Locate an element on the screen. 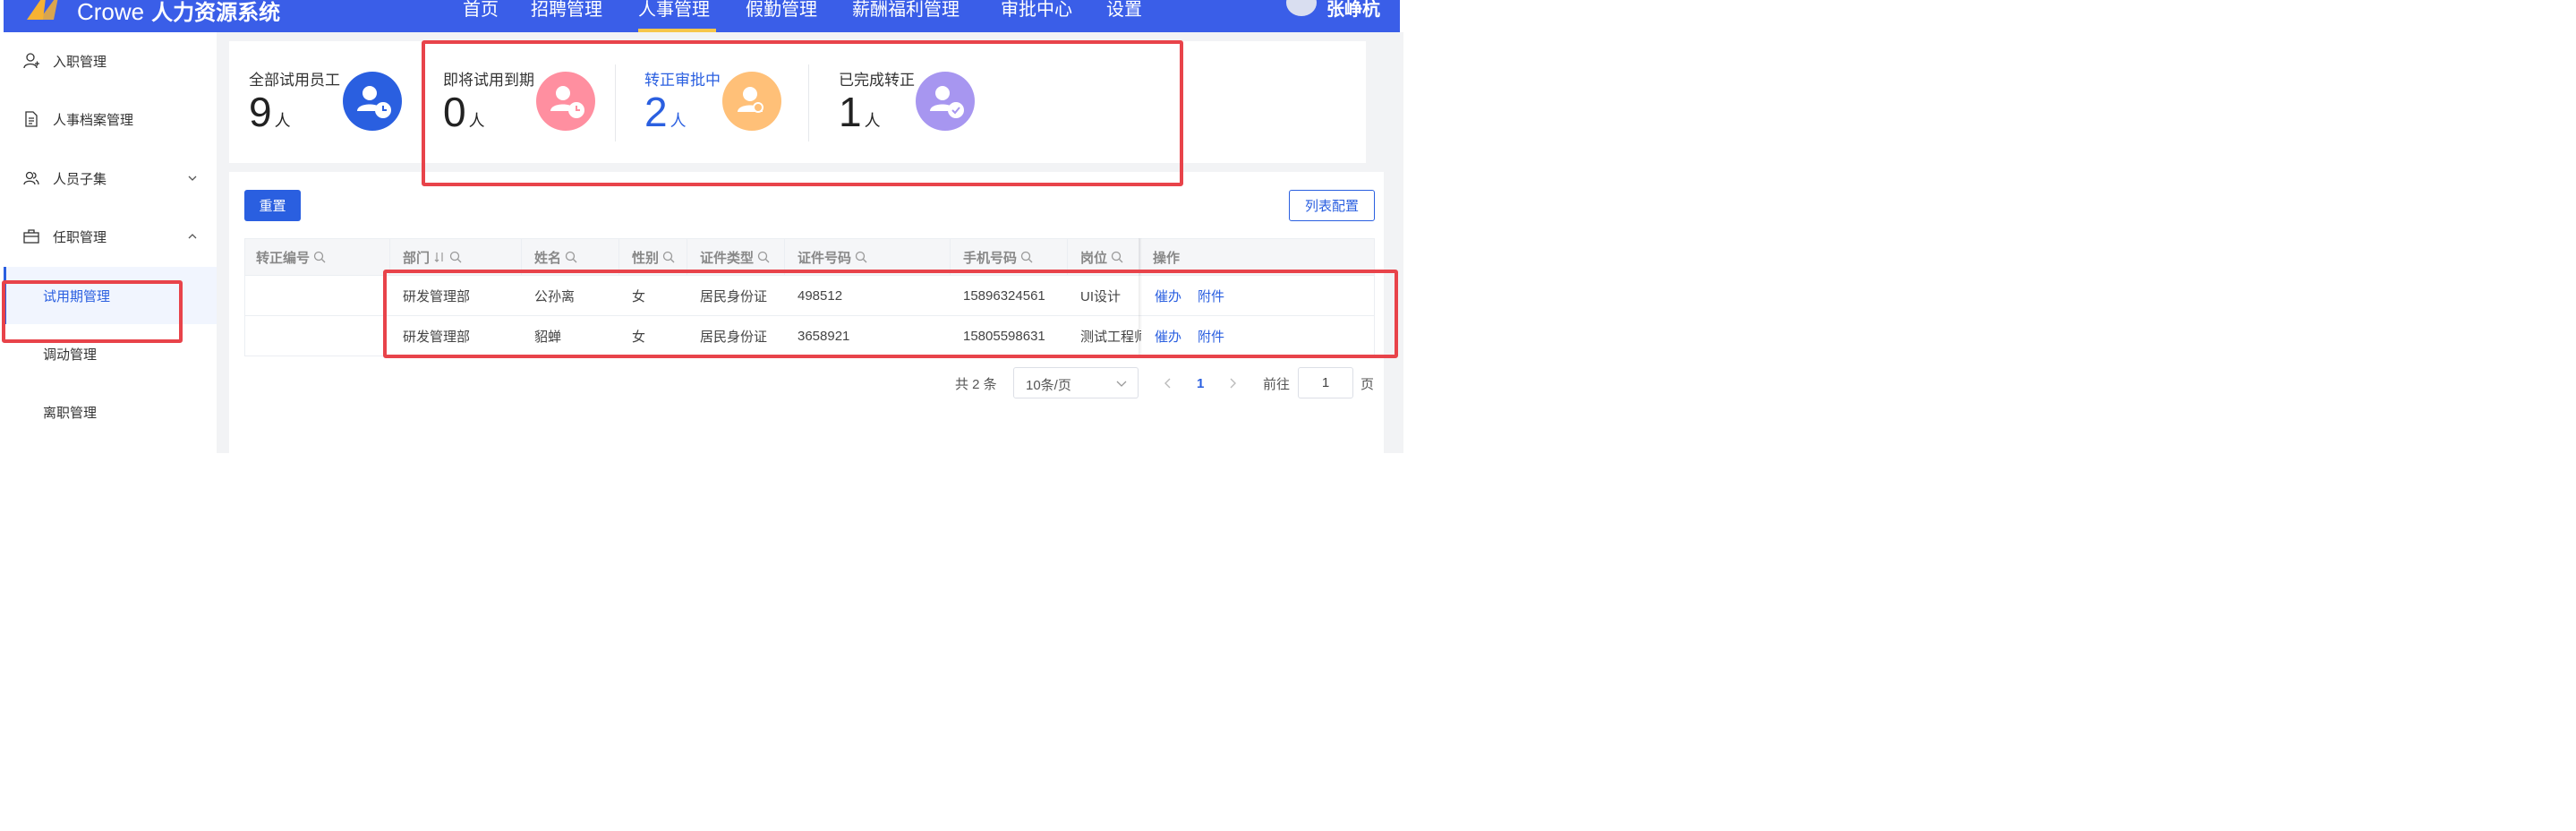 Image resolution: width=2576 pixels, height=831 pixels. column-header-id: 转正编号 is located at coordinates (291, 257).